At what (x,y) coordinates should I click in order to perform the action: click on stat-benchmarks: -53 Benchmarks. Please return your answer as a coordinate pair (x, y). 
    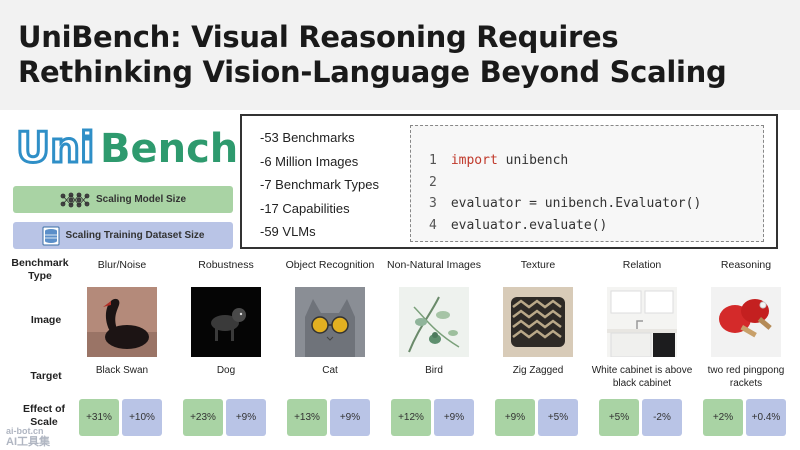
    Looking at the image, I should click on (307, 137).